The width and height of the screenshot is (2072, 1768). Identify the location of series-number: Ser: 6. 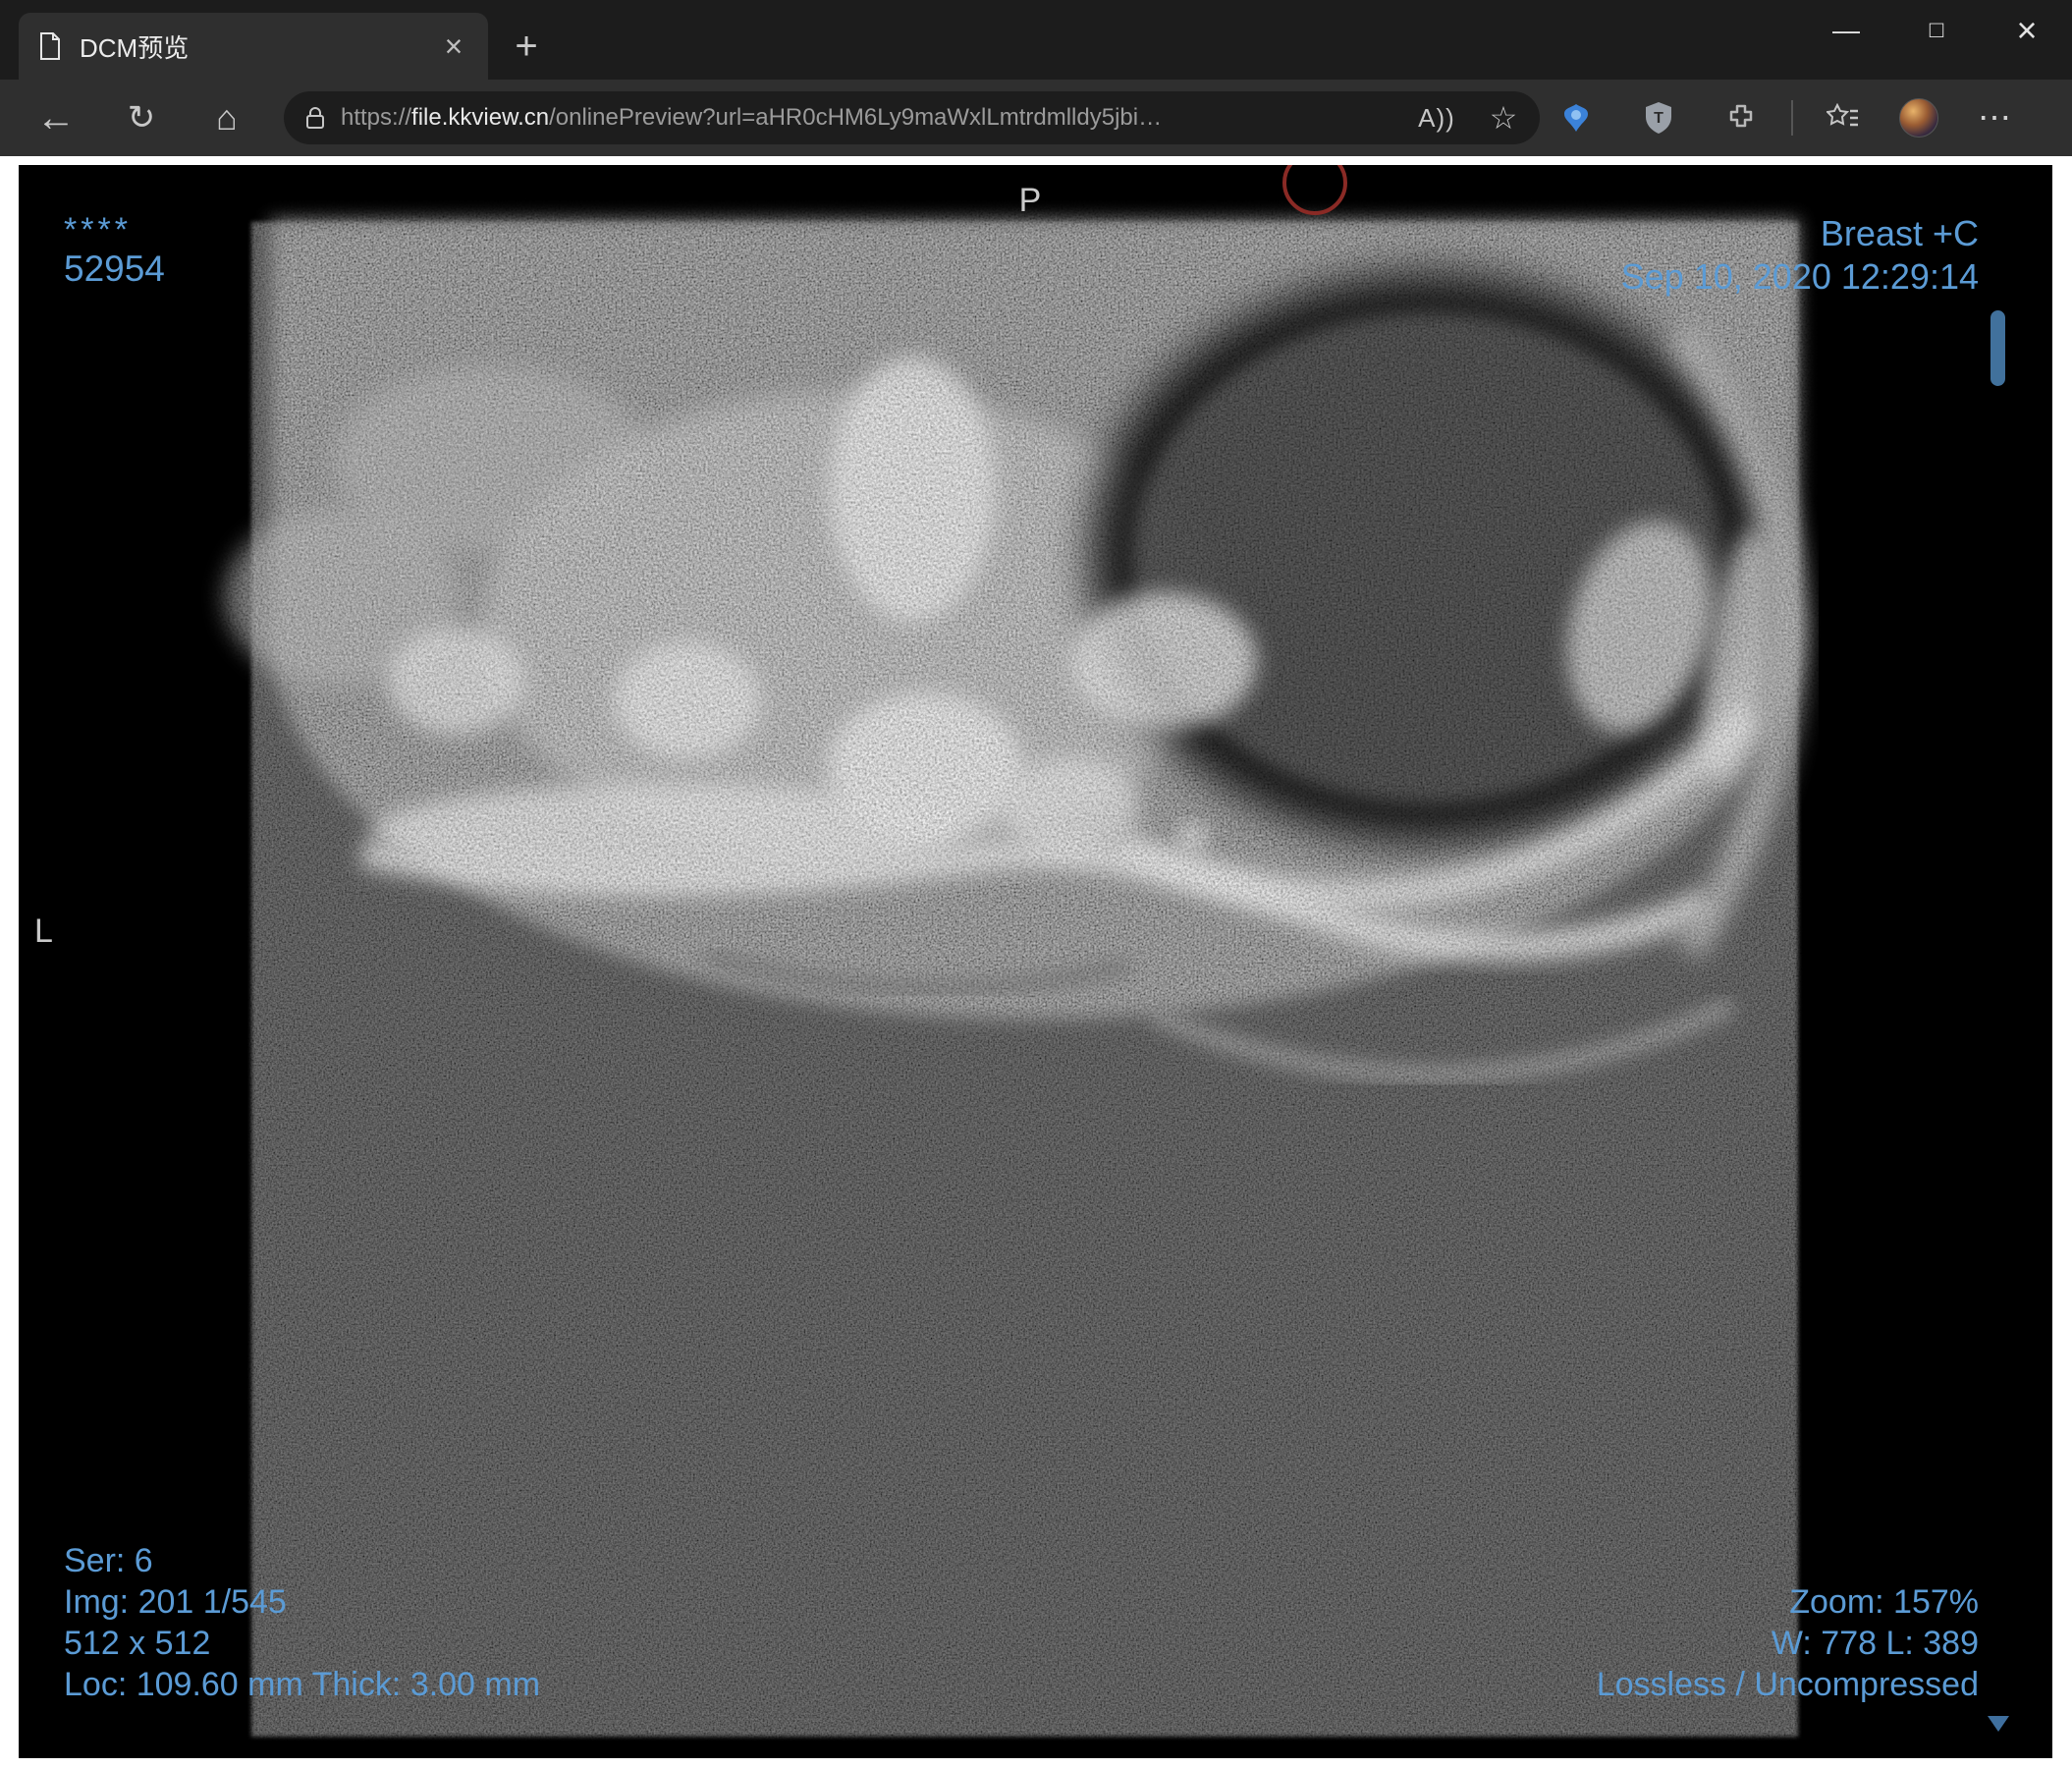
(109, 1560).